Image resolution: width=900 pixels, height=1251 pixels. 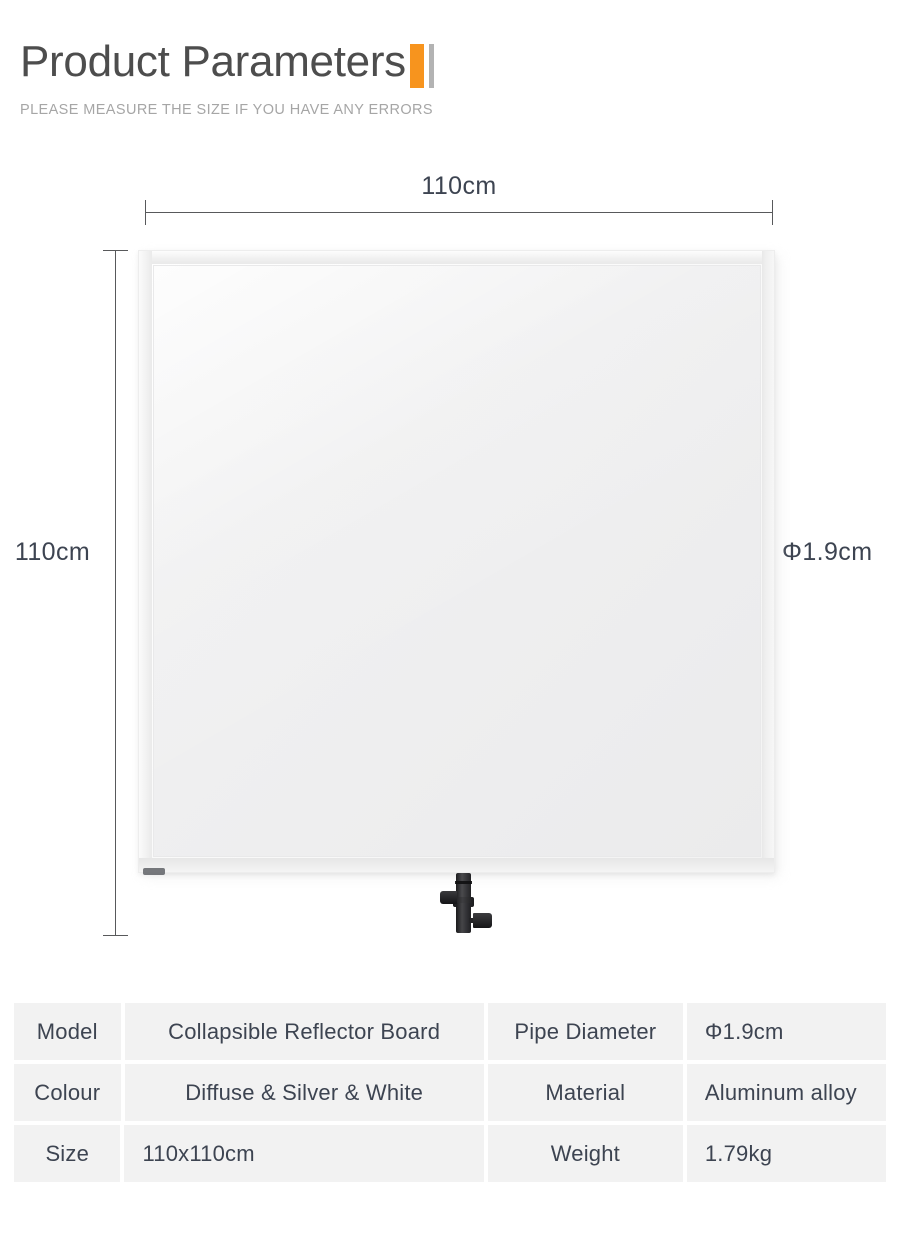 What do you see at coordinates (482, 920) in the screenshot?
I see `bracket-knob-right` at bounding box center [482, 920].